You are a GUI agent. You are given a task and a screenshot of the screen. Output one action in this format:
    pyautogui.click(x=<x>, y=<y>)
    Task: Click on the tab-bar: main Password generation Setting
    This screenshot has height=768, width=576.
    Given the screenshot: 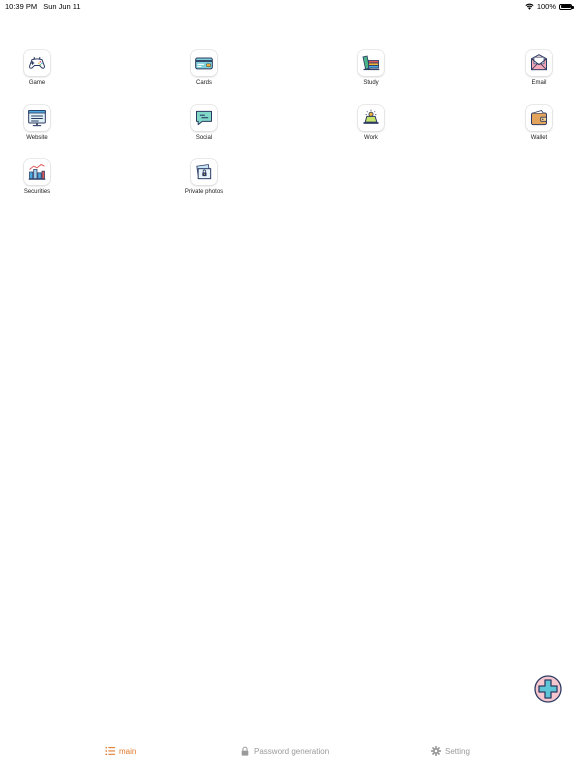 What is the action you would take?
    pyautogui.click(x=288, y=754)
    